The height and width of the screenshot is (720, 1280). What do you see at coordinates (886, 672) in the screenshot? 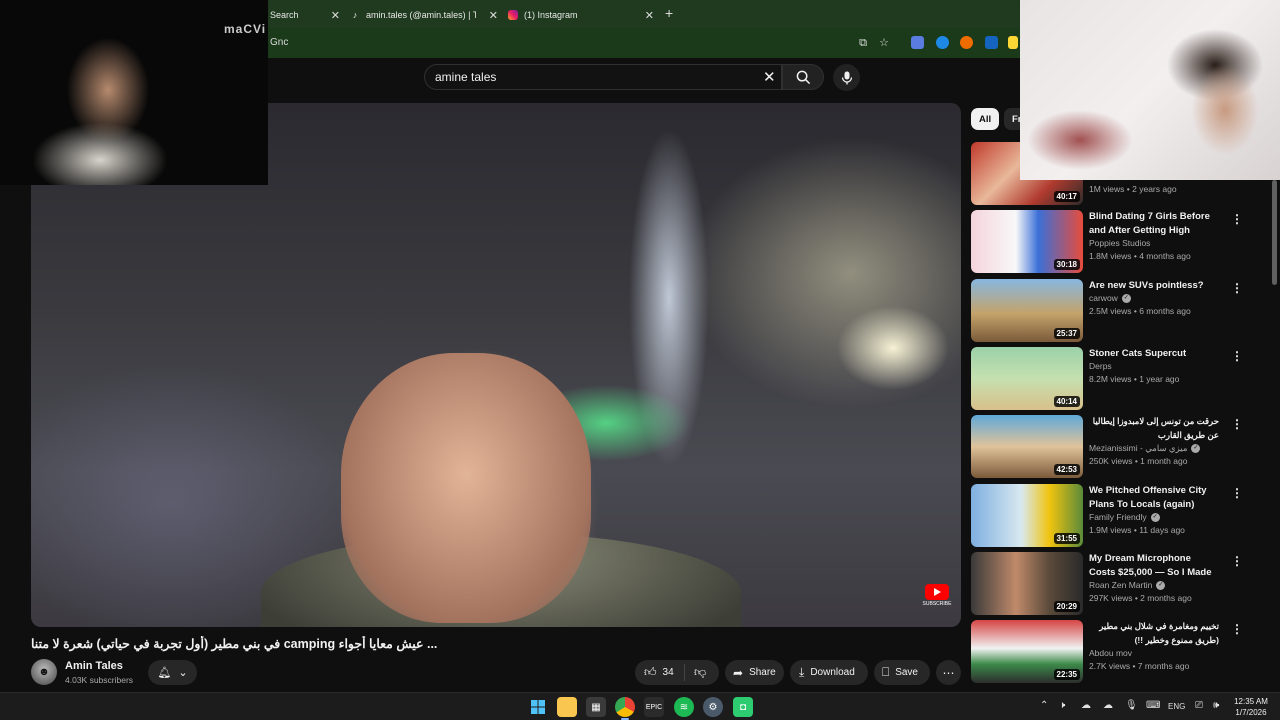
I see `bookmark-icon: ⎕` at bounding box center [886, 672].